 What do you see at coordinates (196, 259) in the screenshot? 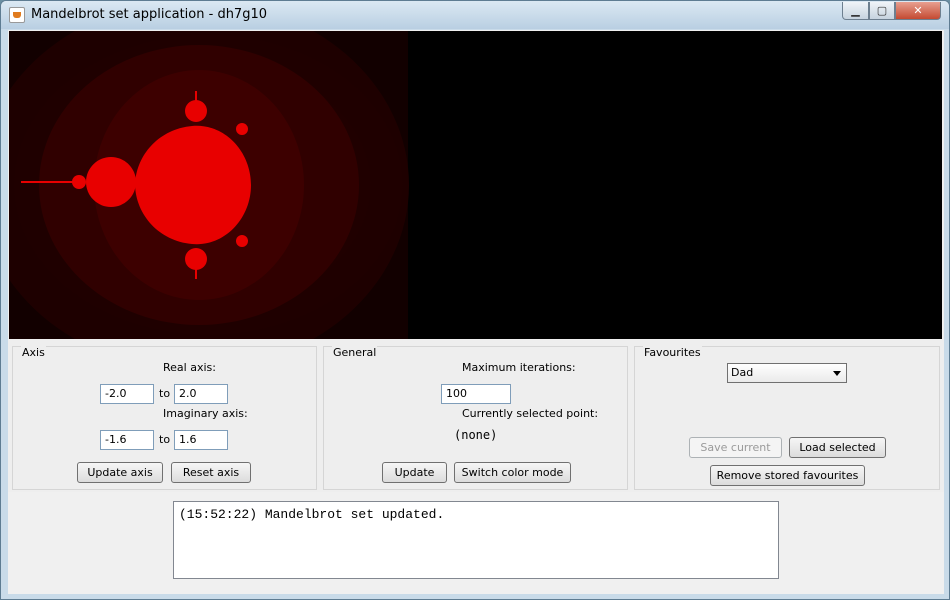
I see `bottom-bulb` at bounding box center [196, 259].